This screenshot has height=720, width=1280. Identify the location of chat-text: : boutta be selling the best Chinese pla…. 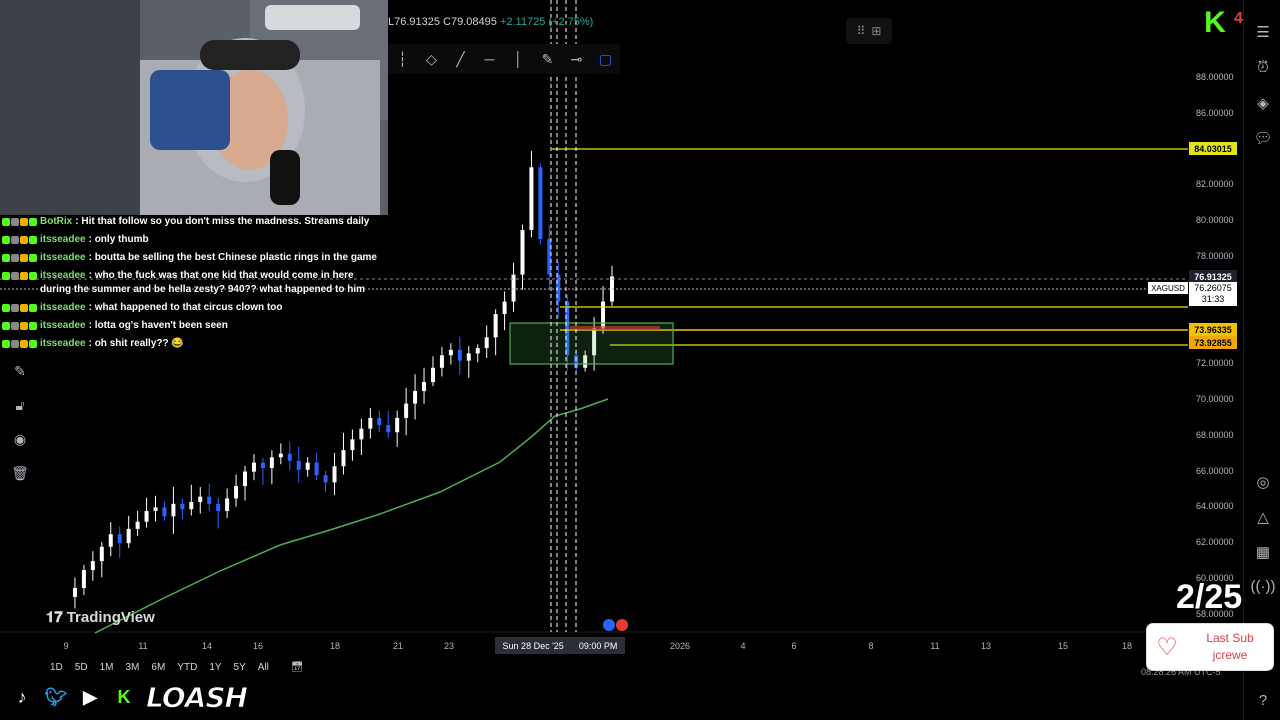
(232, 257).